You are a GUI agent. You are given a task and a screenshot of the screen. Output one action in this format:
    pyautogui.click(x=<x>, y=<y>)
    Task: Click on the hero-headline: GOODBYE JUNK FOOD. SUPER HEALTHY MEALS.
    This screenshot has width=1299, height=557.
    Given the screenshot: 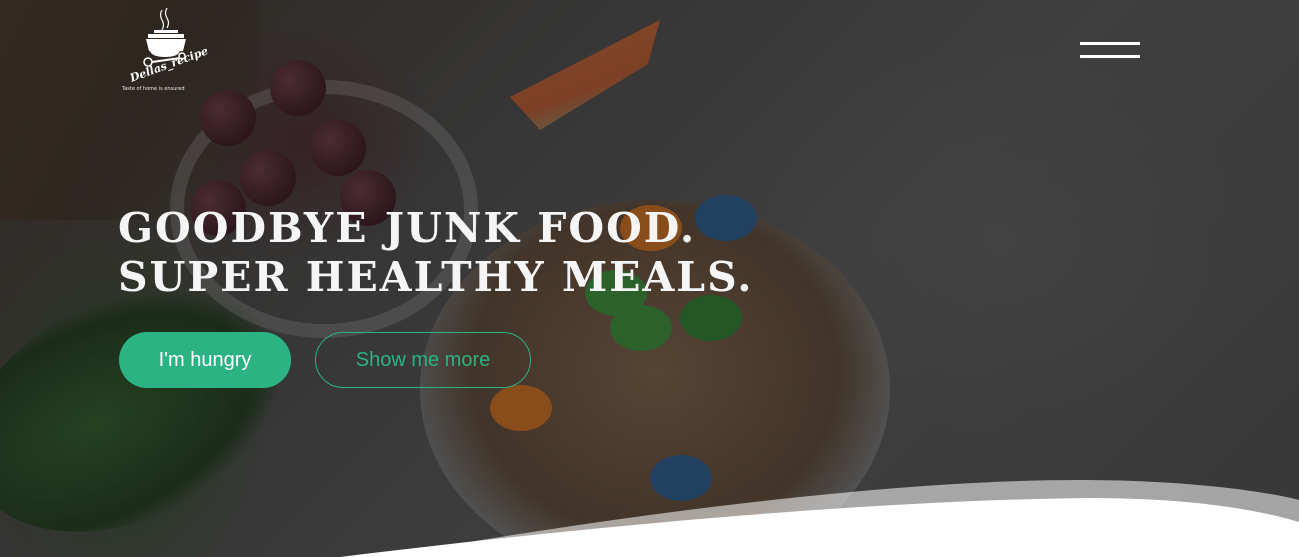 What is the action you would take?
    pyautogui.click(x=436, y=253)
    